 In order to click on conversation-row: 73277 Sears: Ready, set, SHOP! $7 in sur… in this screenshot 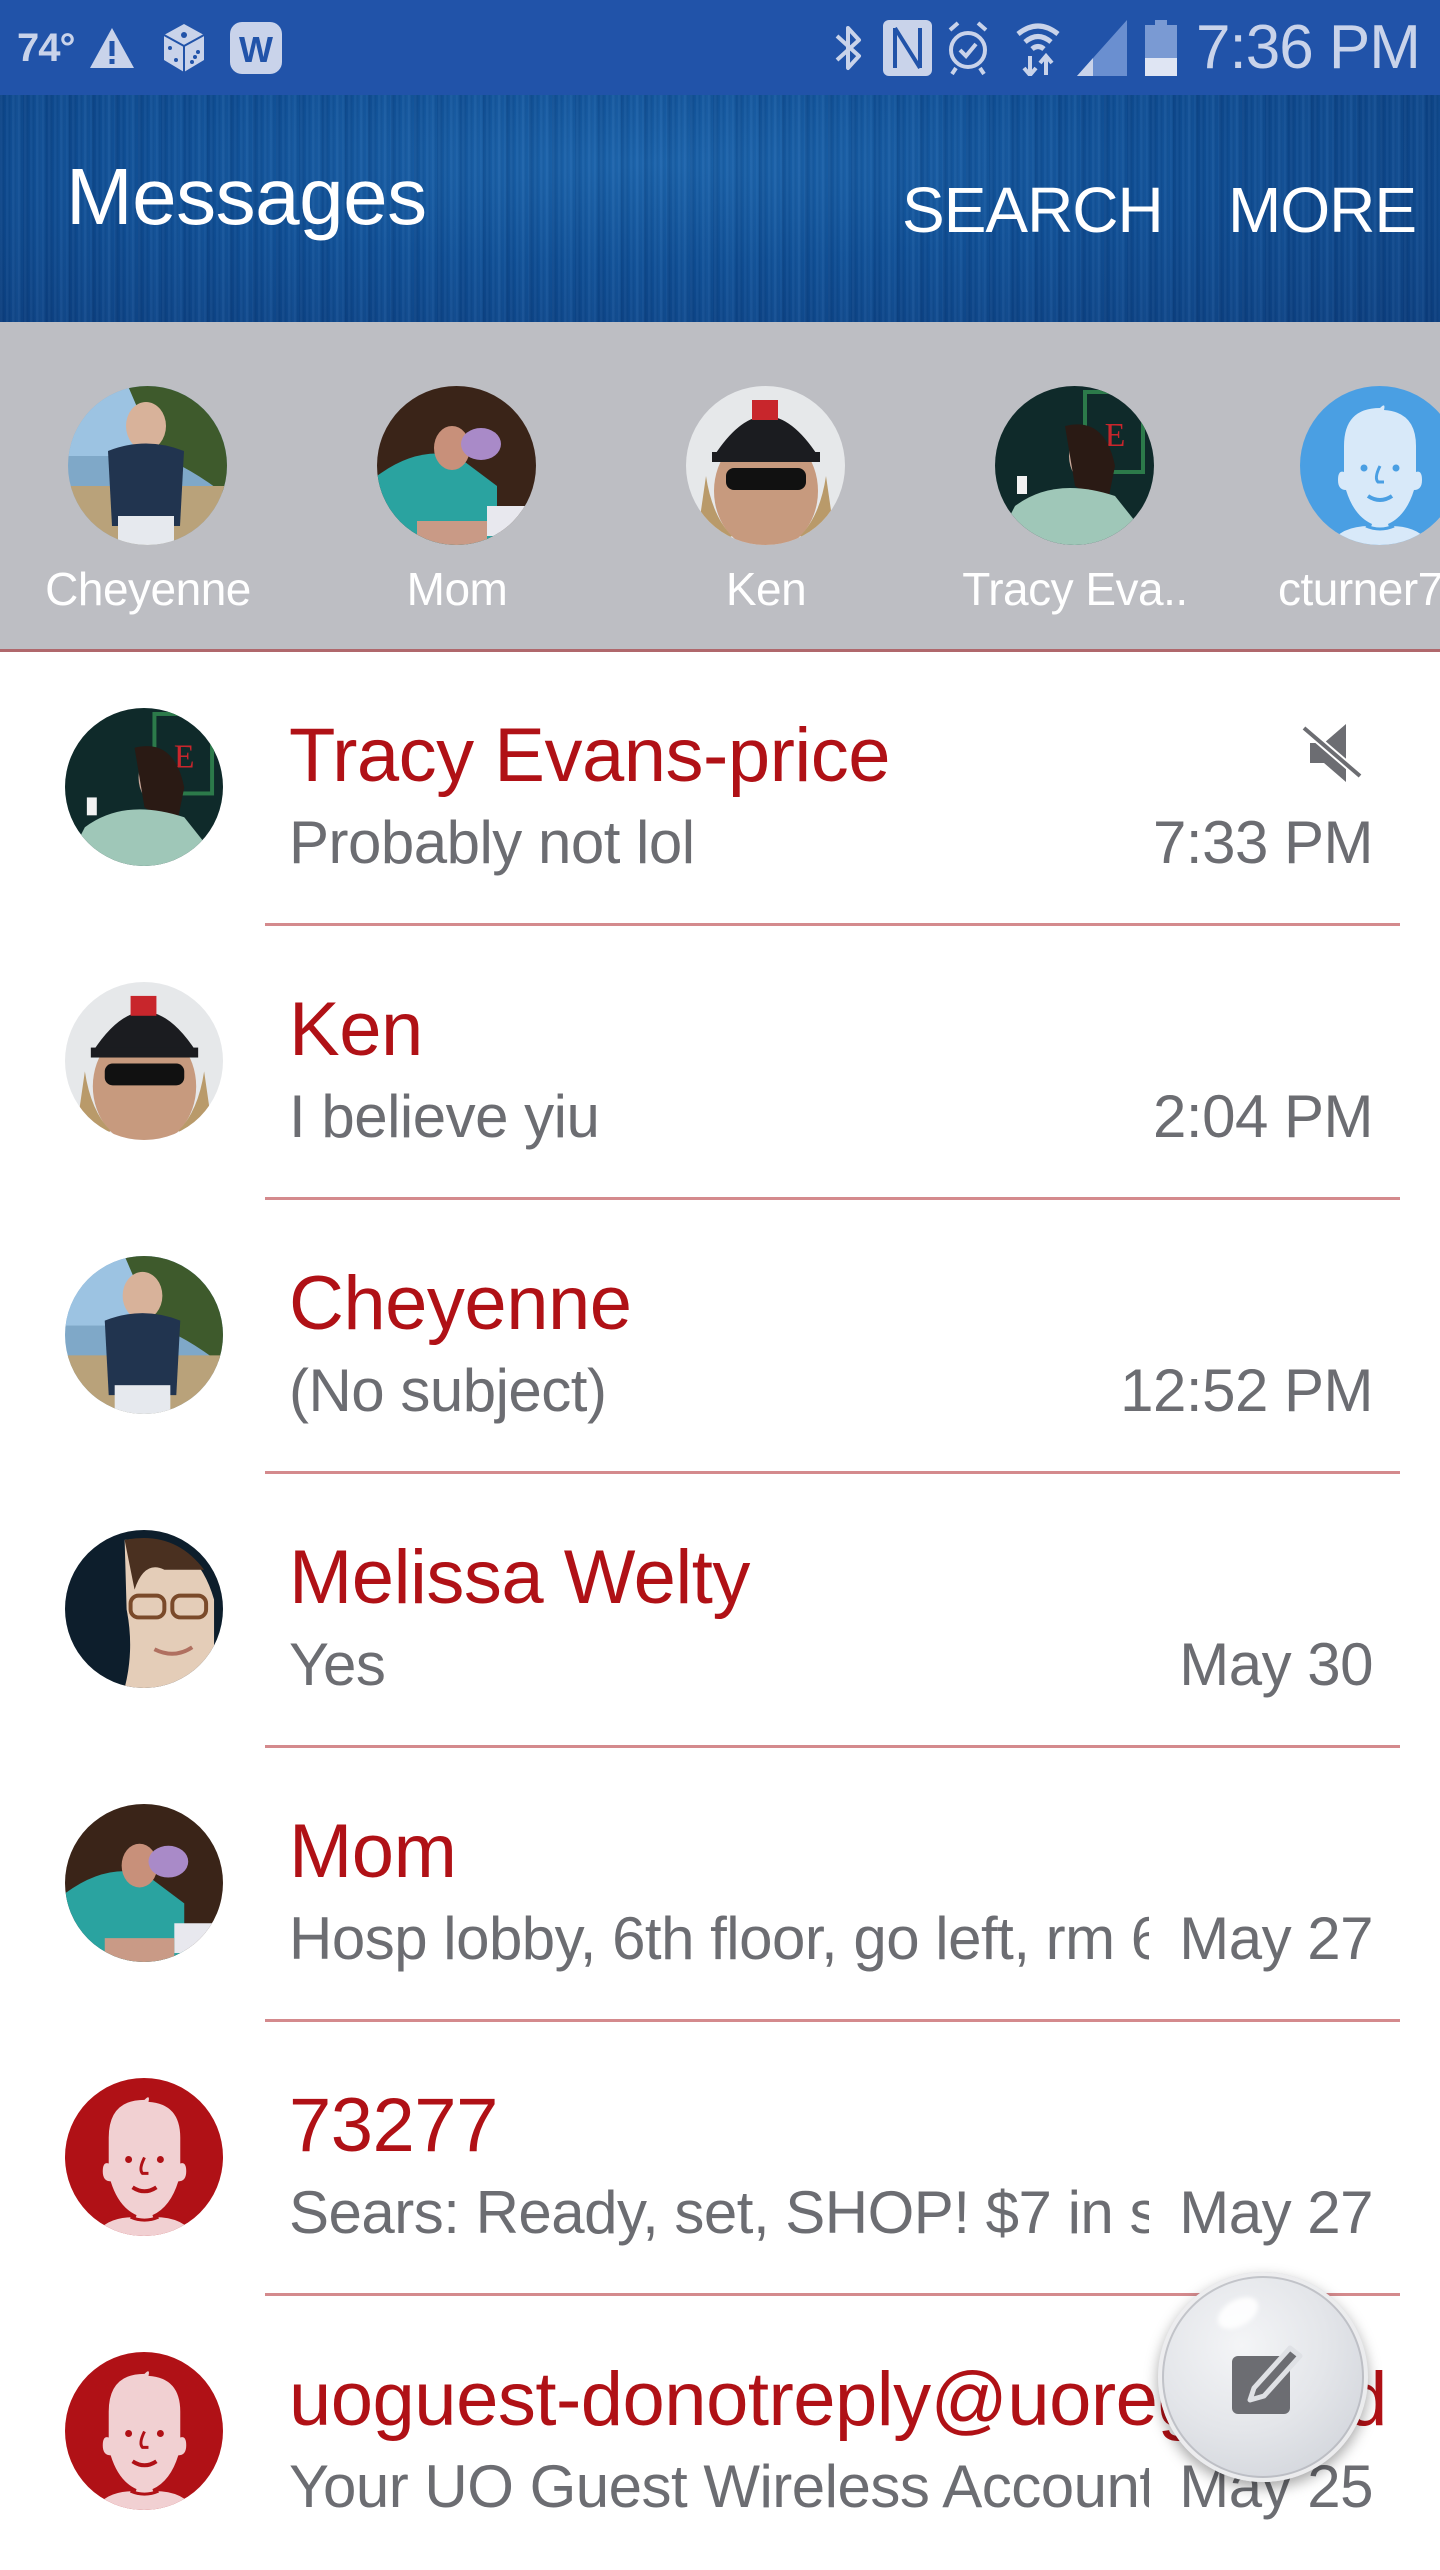, I will do `click(720, 2159)`.